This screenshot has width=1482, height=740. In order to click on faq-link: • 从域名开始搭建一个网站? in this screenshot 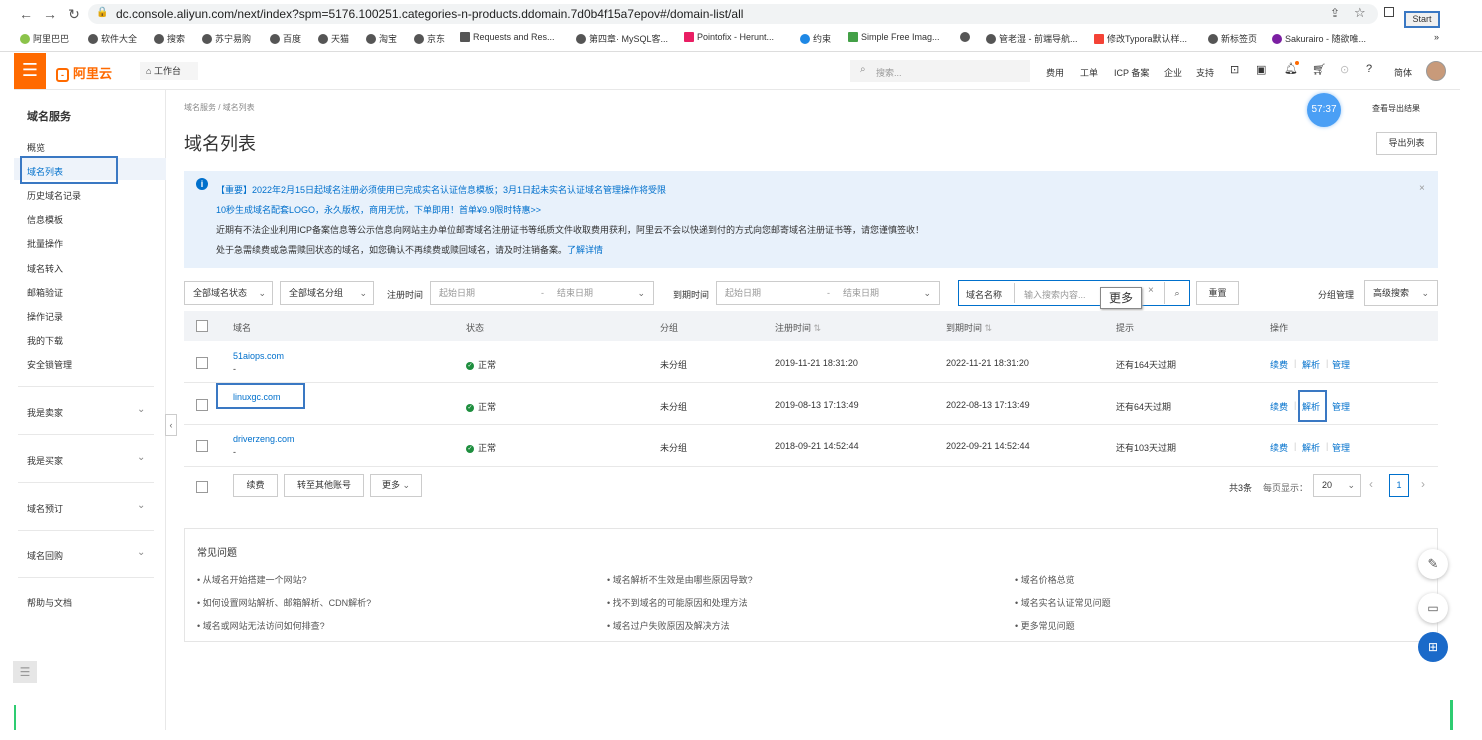, I will do `click(252, 579)`.